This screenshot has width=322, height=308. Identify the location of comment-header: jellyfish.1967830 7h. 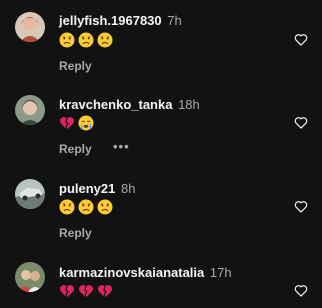
(120, 20).